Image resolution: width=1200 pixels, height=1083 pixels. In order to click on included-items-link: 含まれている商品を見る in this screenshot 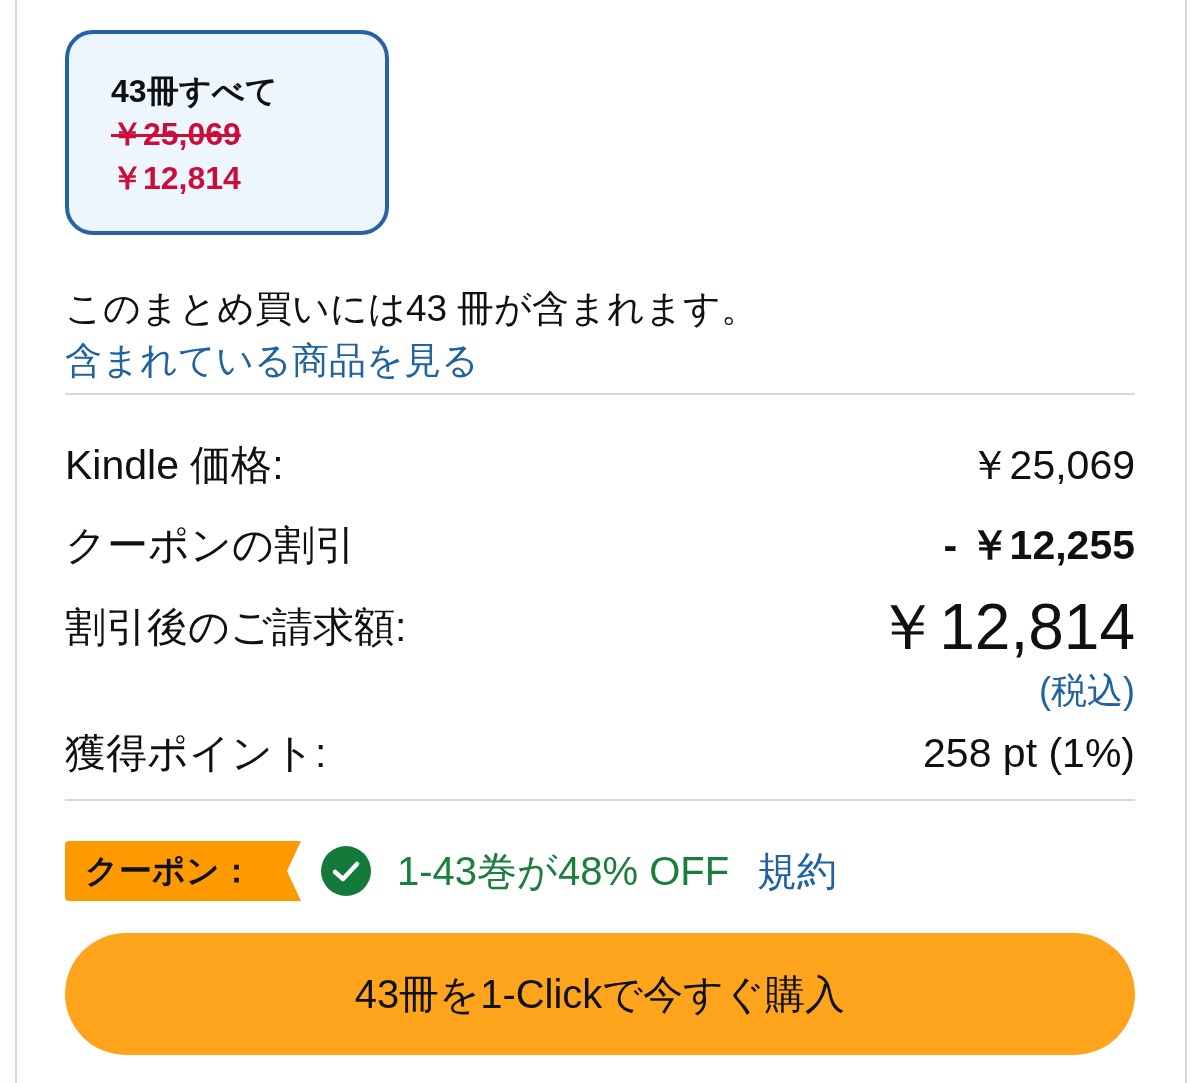, I will do `click(272, 360)`.